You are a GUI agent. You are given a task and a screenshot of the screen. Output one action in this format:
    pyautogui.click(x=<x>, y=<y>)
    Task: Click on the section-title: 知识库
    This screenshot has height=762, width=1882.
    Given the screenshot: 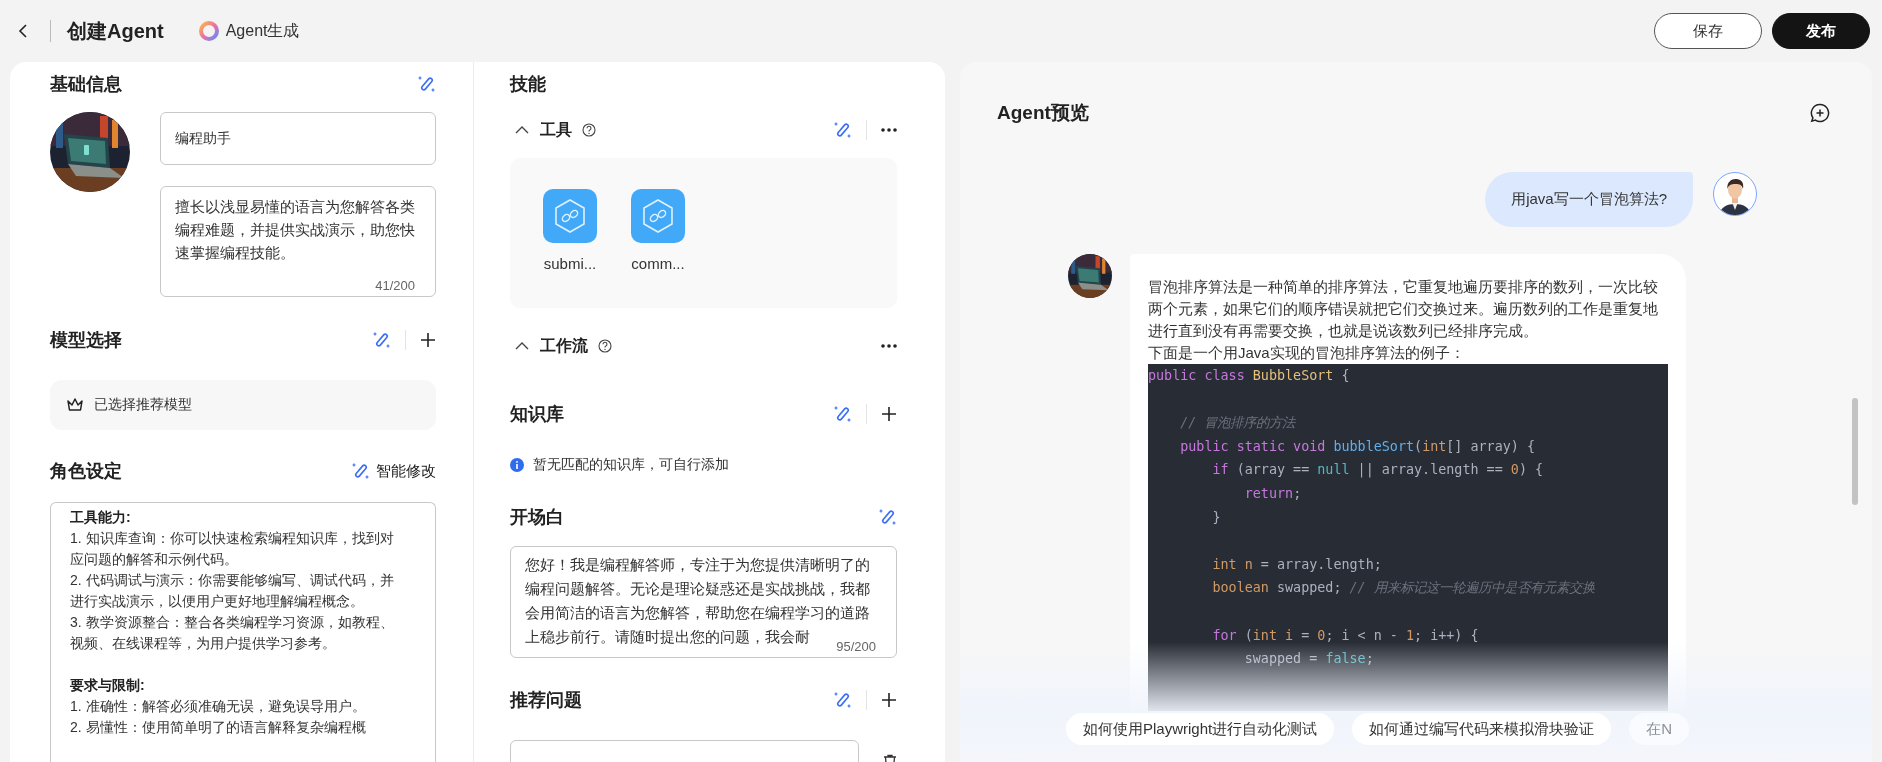 What is the action you would take?
    pyautogui.click(x=537, y=414)
    